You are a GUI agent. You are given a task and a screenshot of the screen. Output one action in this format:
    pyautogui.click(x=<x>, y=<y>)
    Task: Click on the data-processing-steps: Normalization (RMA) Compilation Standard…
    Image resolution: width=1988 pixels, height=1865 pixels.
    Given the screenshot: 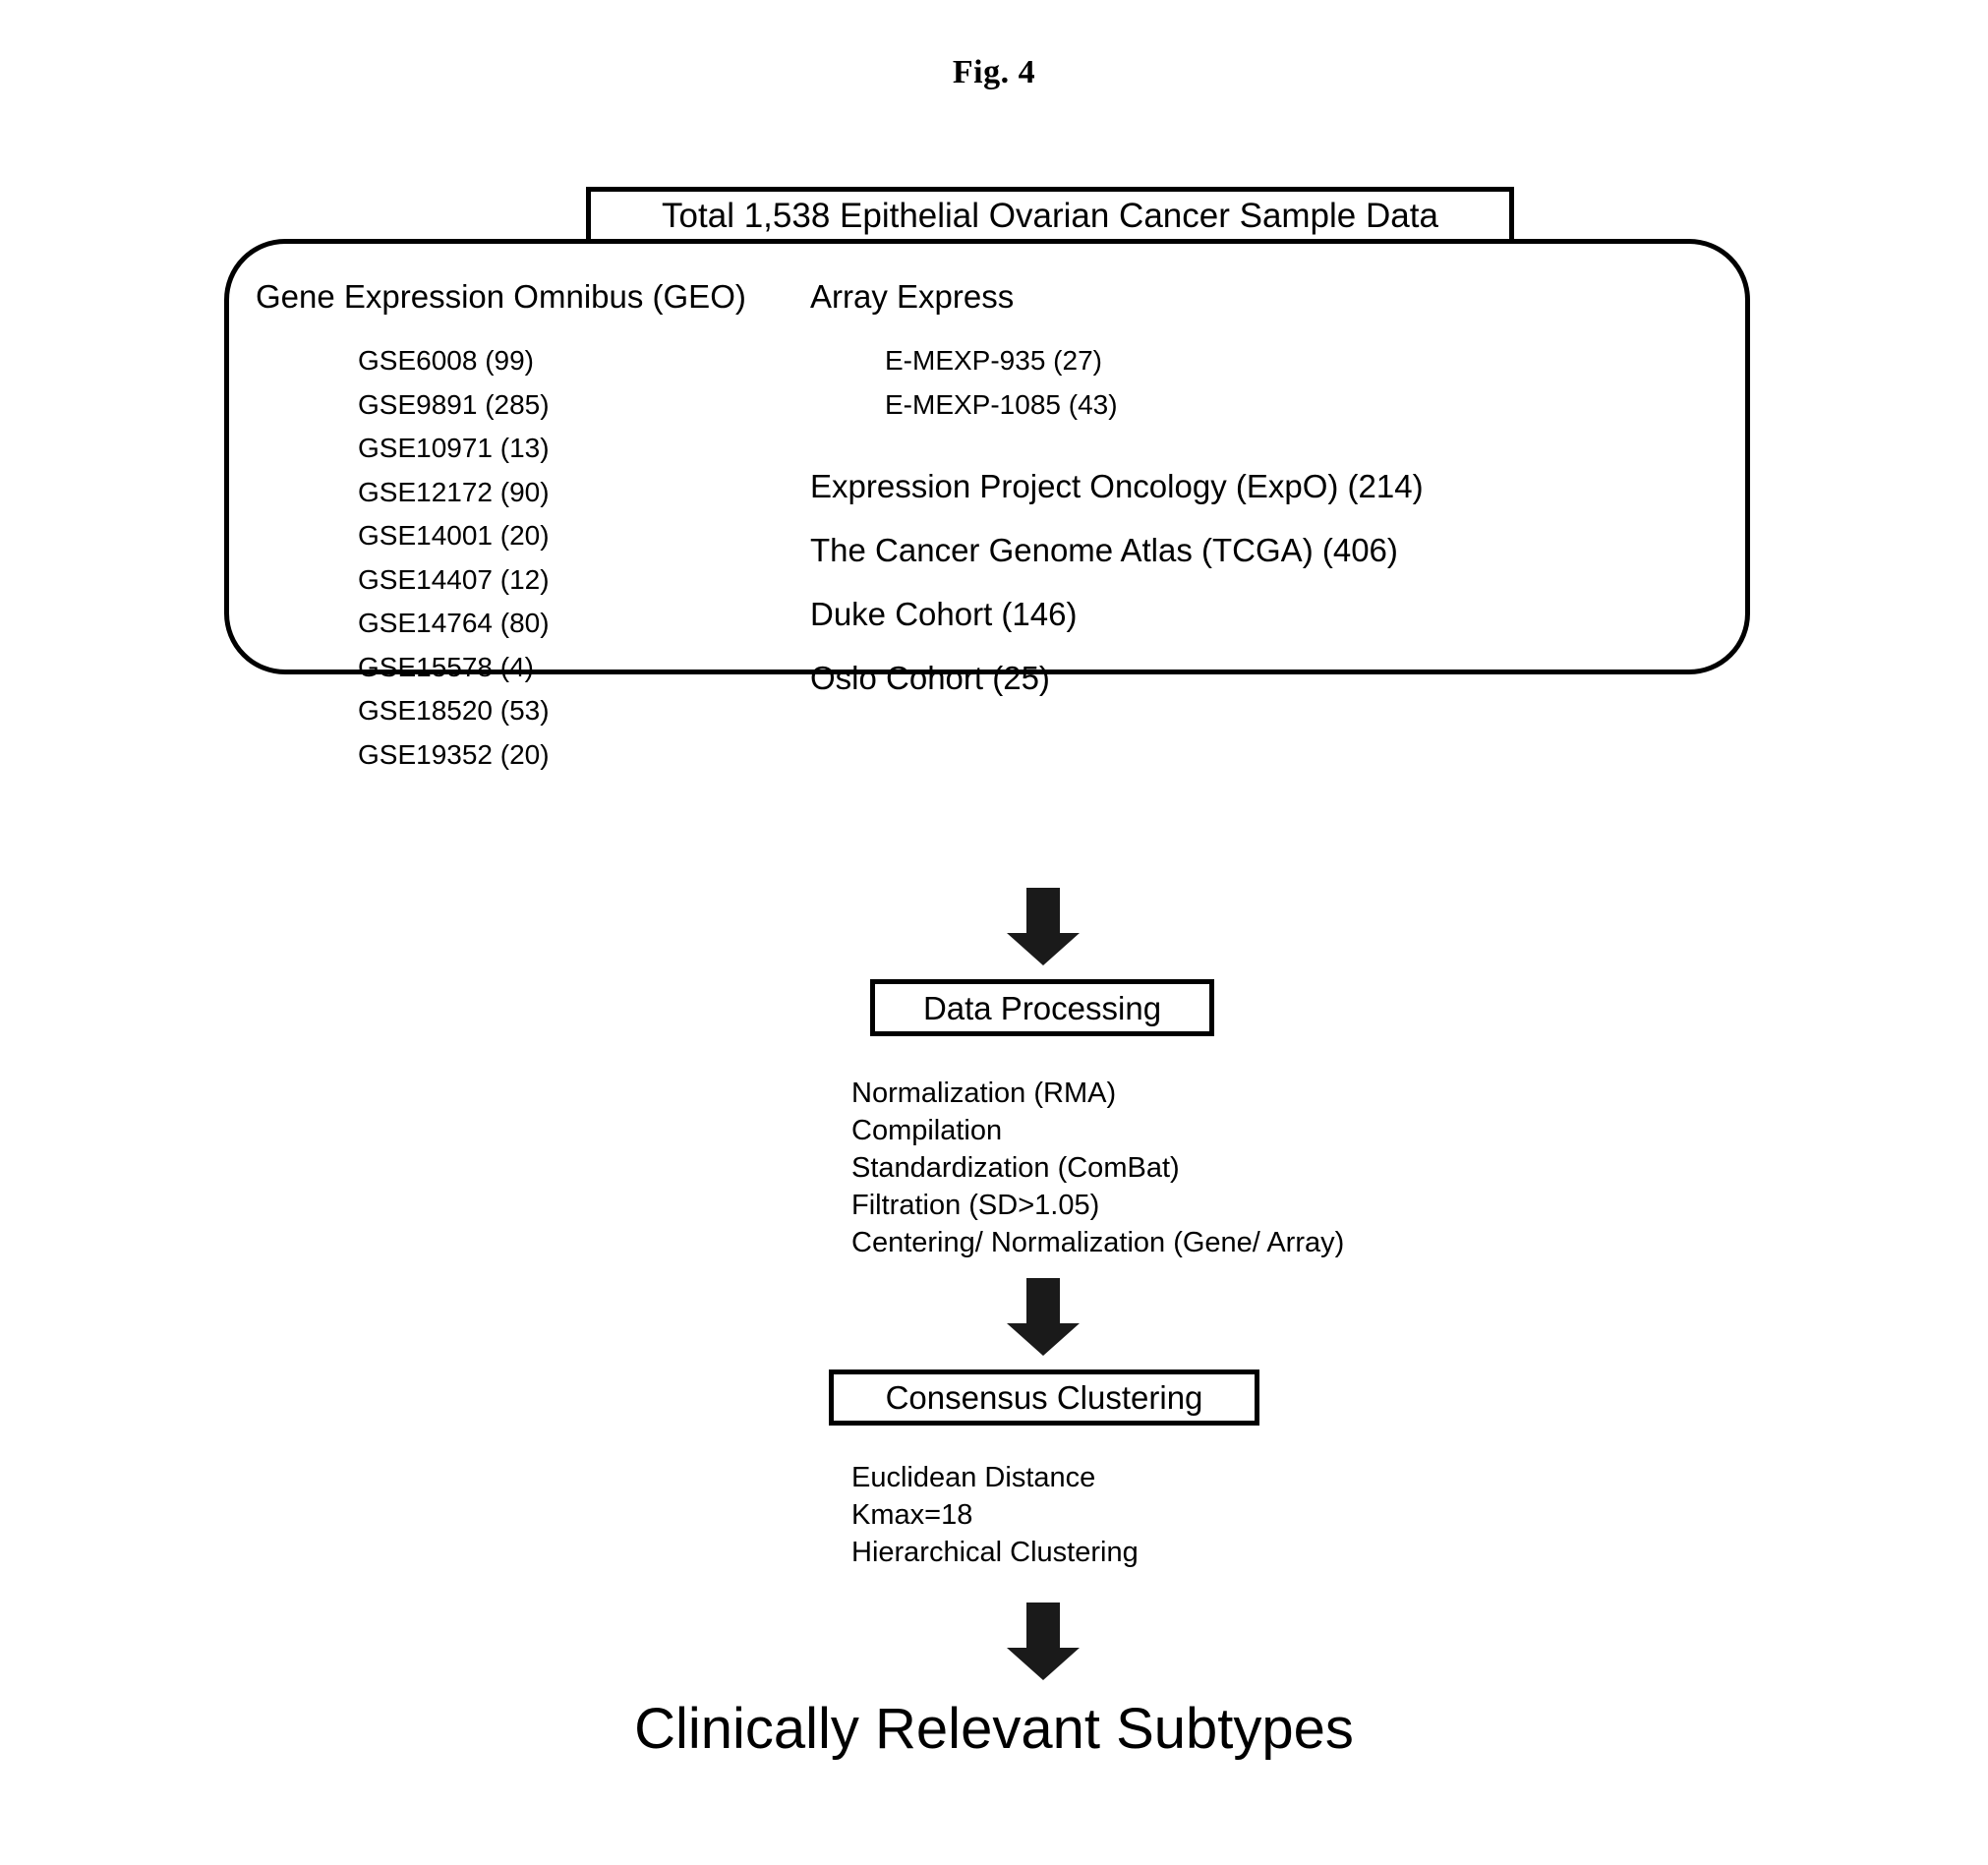 What is the action you would take?
    pyautogui.click(x=1097, y=1168)
    